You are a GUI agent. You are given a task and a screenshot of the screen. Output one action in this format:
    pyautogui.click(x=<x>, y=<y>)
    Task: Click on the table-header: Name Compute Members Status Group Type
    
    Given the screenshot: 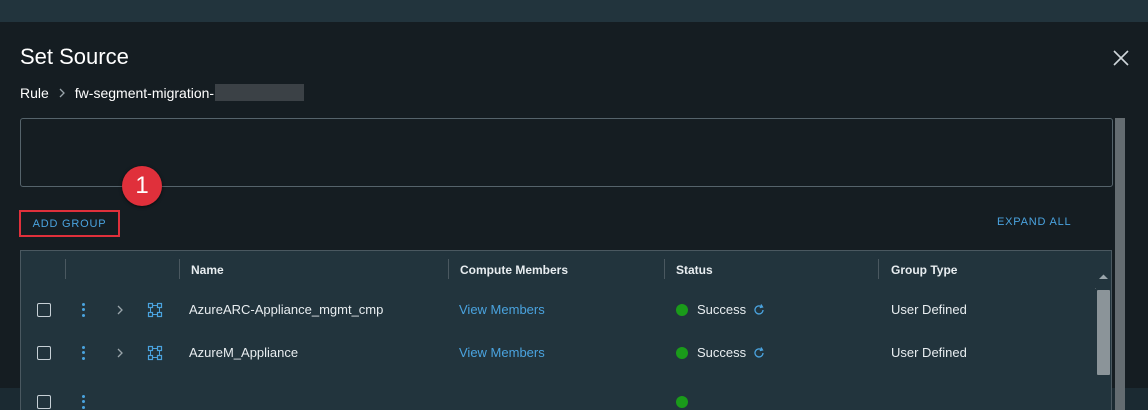 What is the action you would take?
    pyautogui.click(x=566, y=270)
    